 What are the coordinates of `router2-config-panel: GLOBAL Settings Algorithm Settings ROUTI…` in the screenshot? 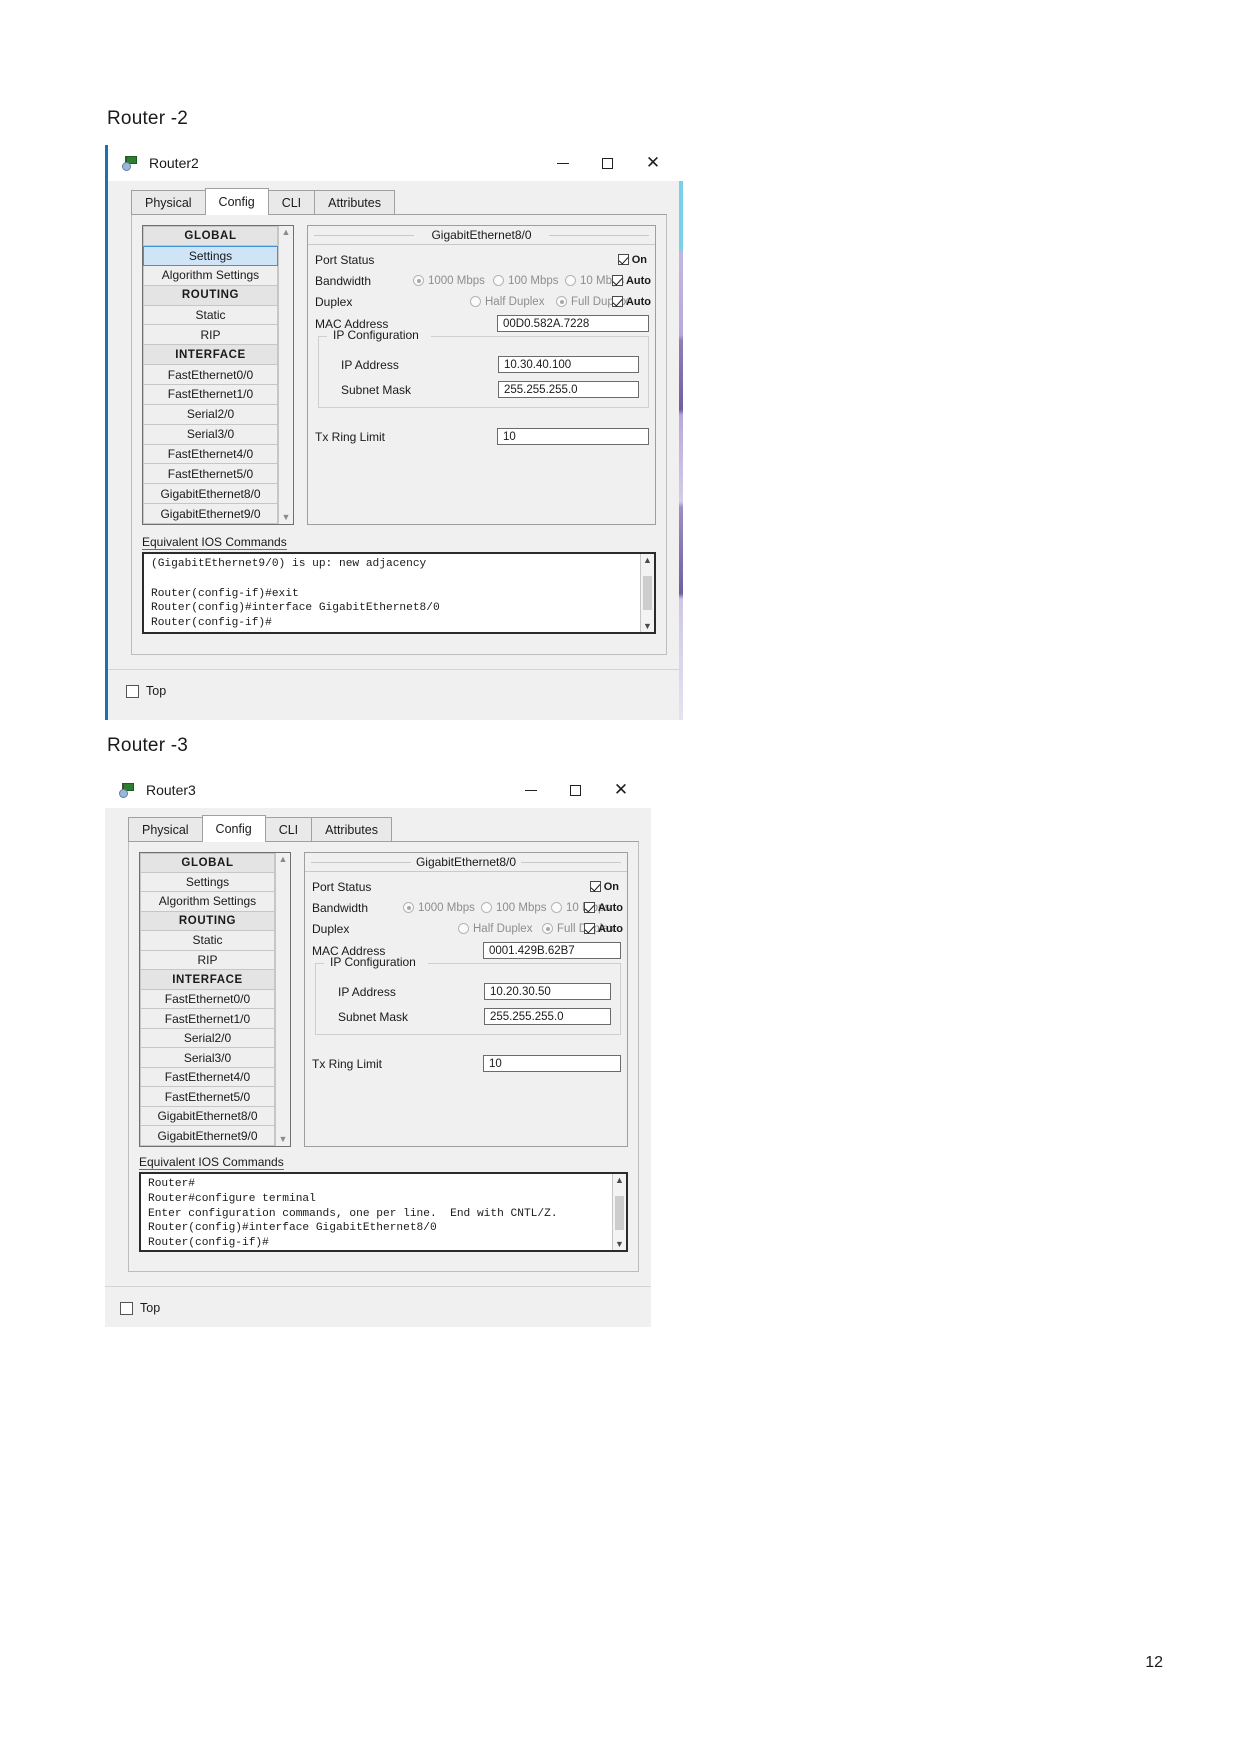 It's located at (399, 435).